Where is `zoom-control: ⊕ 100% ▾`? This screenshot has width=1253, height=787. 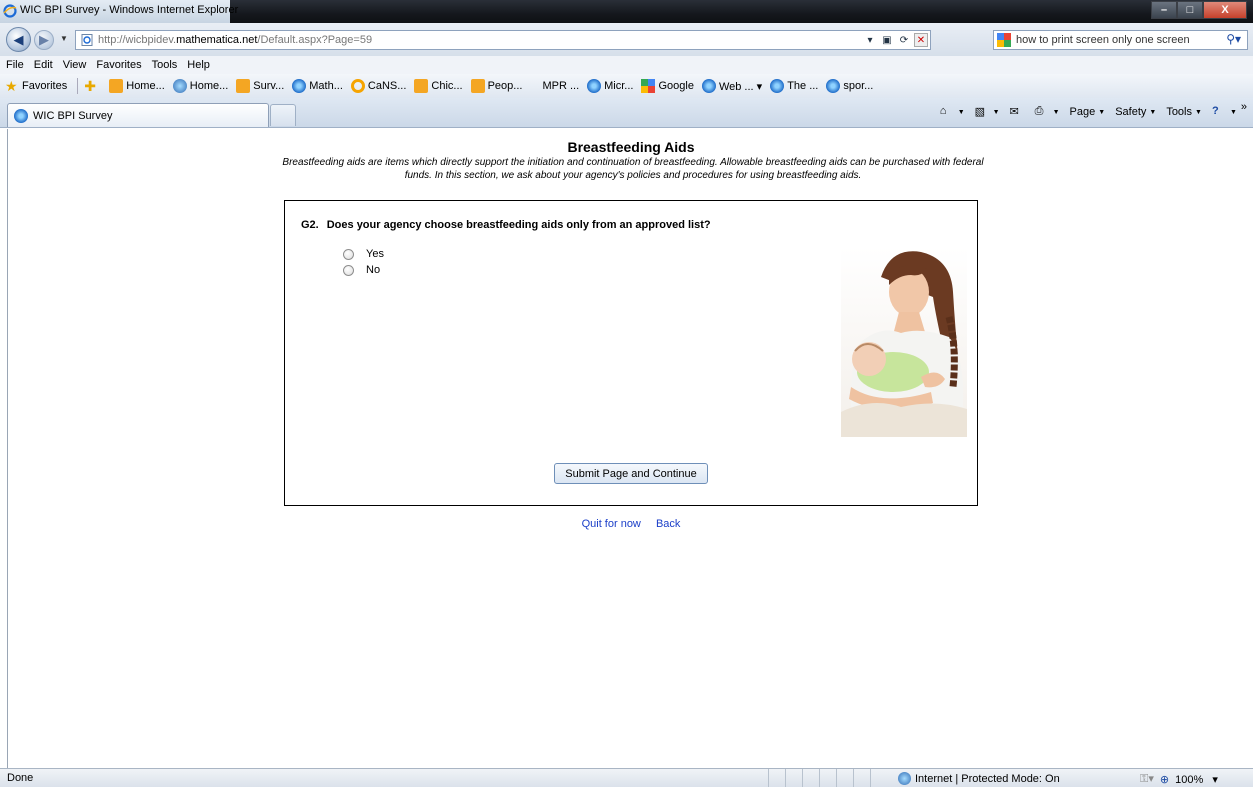
zoom-control: ⊕ 100% ▾ is located at coordinates (1189, 779).